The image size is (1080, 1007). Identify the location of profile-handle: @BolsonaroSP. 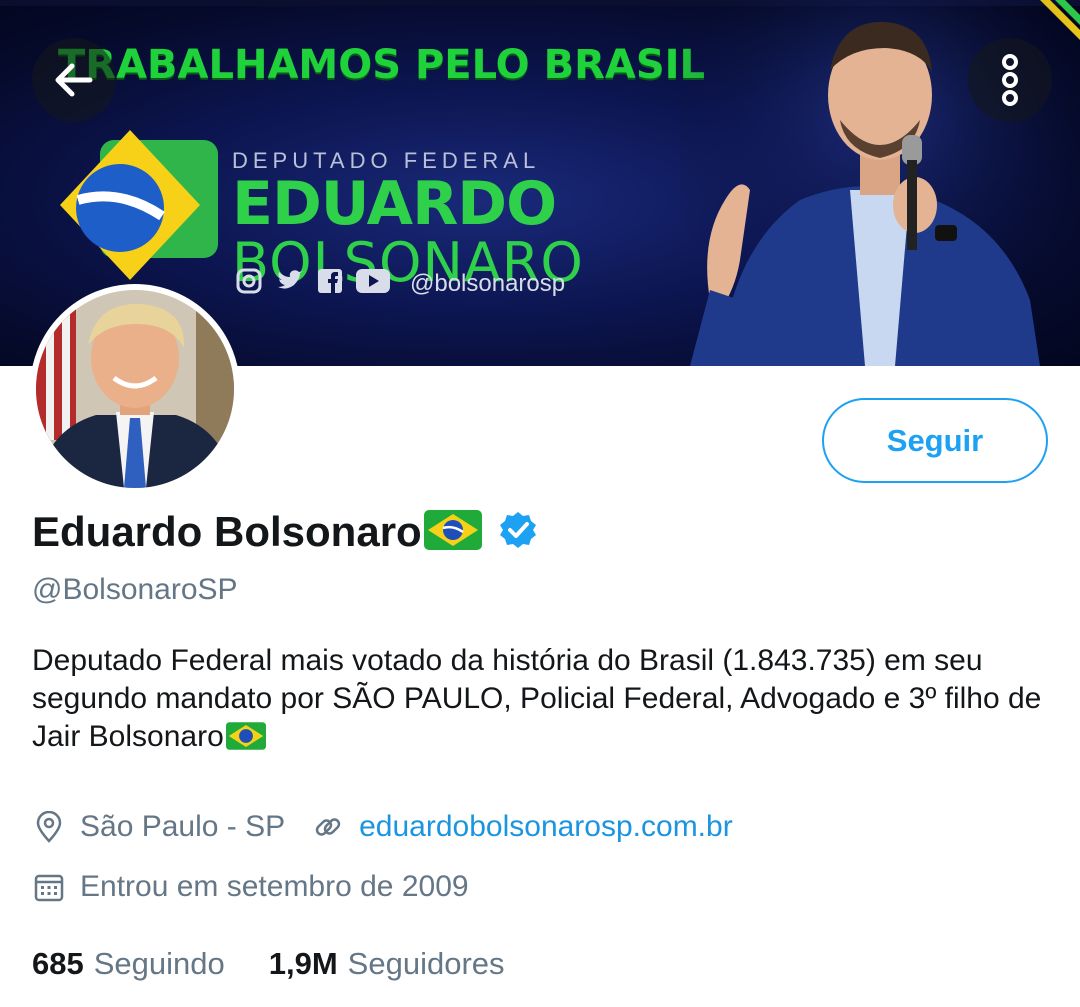
(135, 589).